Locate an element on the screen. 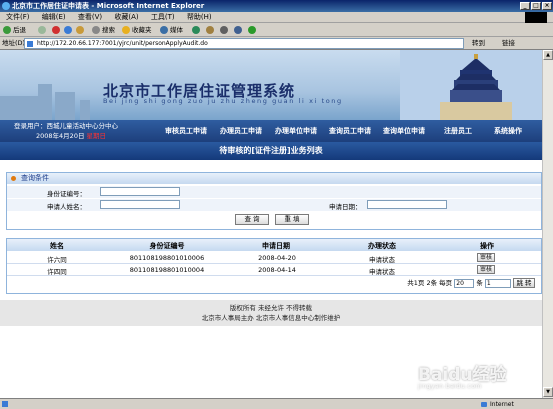 The width and height of the screenshot is (553, 409). query-row-id is located at coordinates (274, 192).